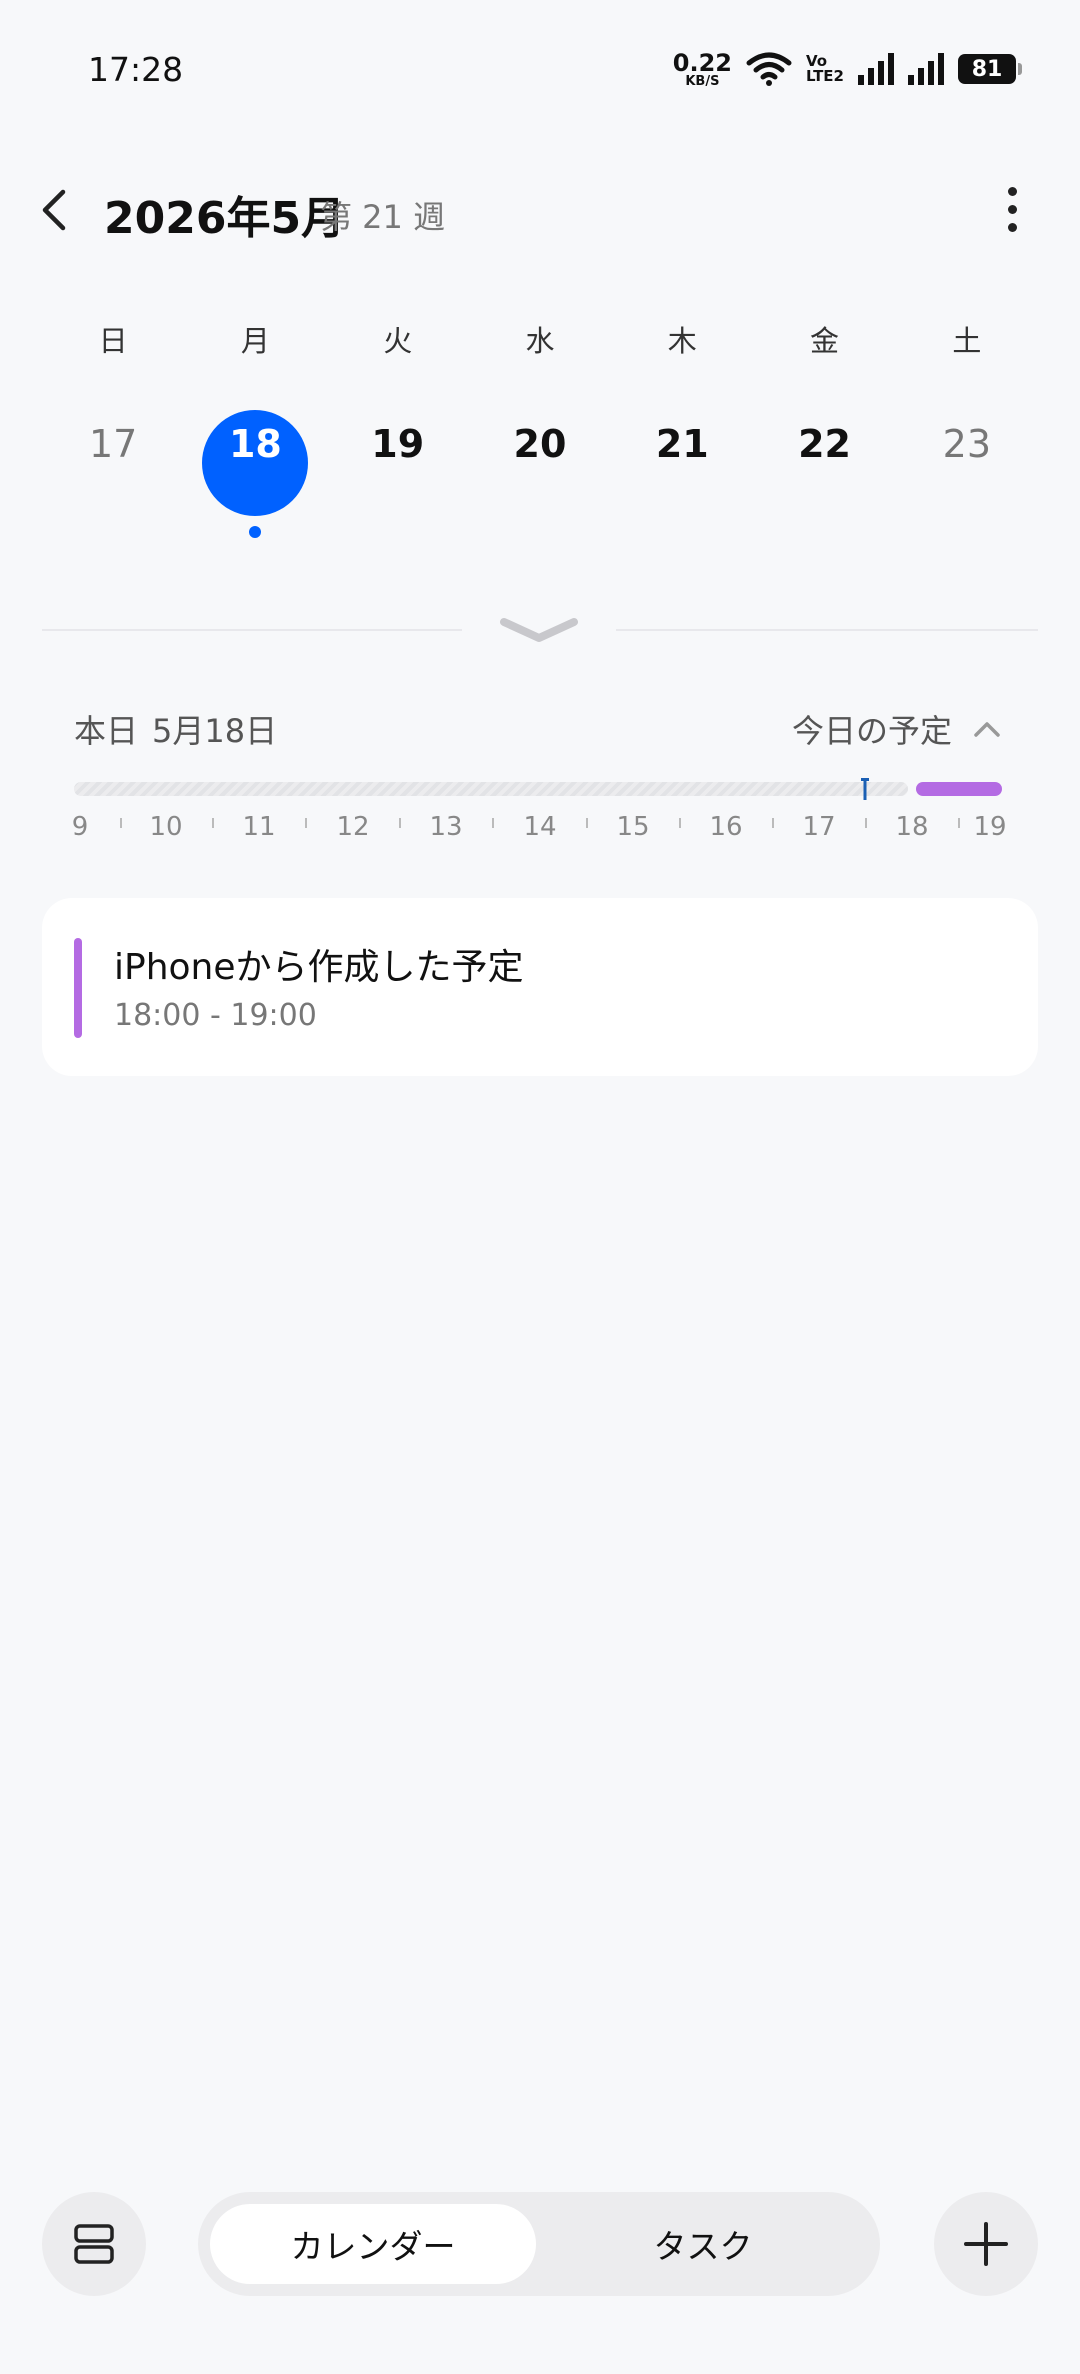 The height and width of the screenshot is (2374, 1080). I want to click on expand-month-handle, so click(539, 630).